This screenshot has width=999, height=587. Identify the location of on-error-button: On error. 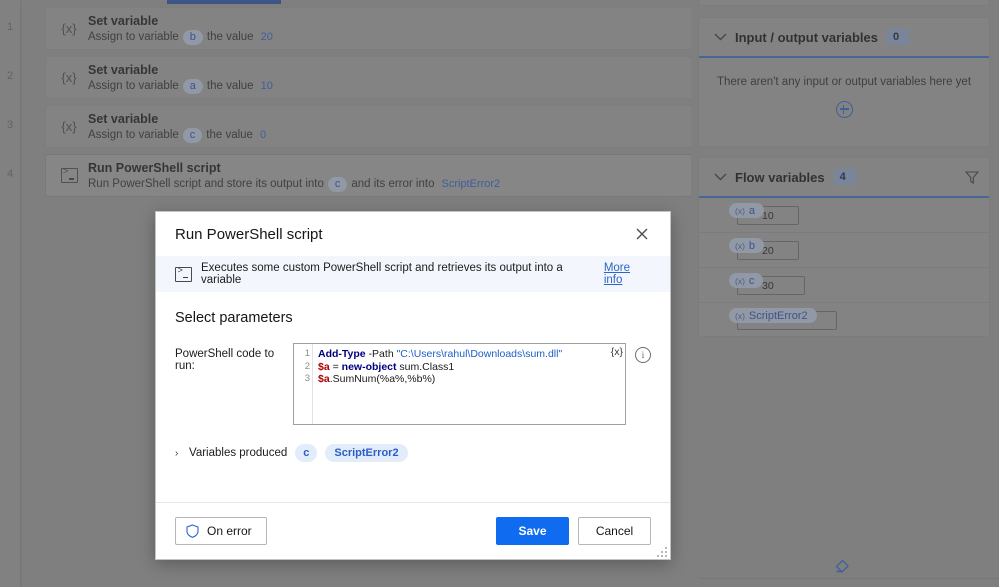
(221, 531).